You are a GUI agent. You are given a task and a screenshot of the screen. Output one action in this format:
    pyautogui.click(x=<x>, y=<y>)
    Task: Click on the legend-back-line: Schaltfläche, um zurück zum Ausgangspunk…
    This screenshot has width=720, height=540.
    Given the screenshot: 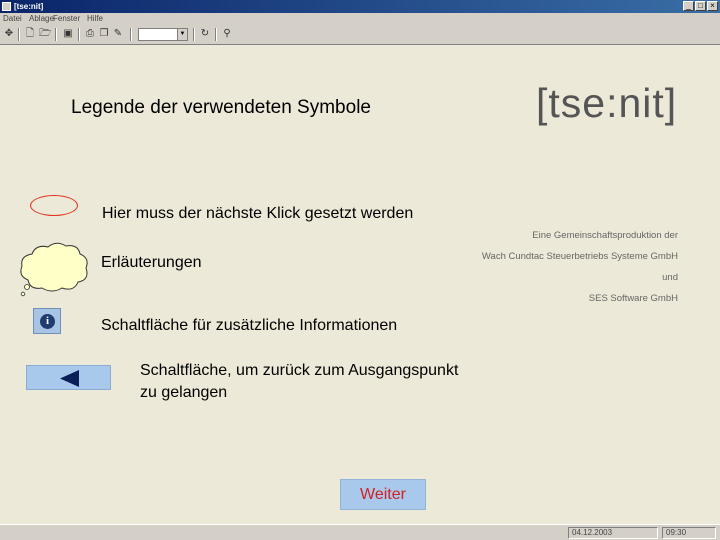 What is the action you would take?
    pyautogui.click(x=299, y=370)
    